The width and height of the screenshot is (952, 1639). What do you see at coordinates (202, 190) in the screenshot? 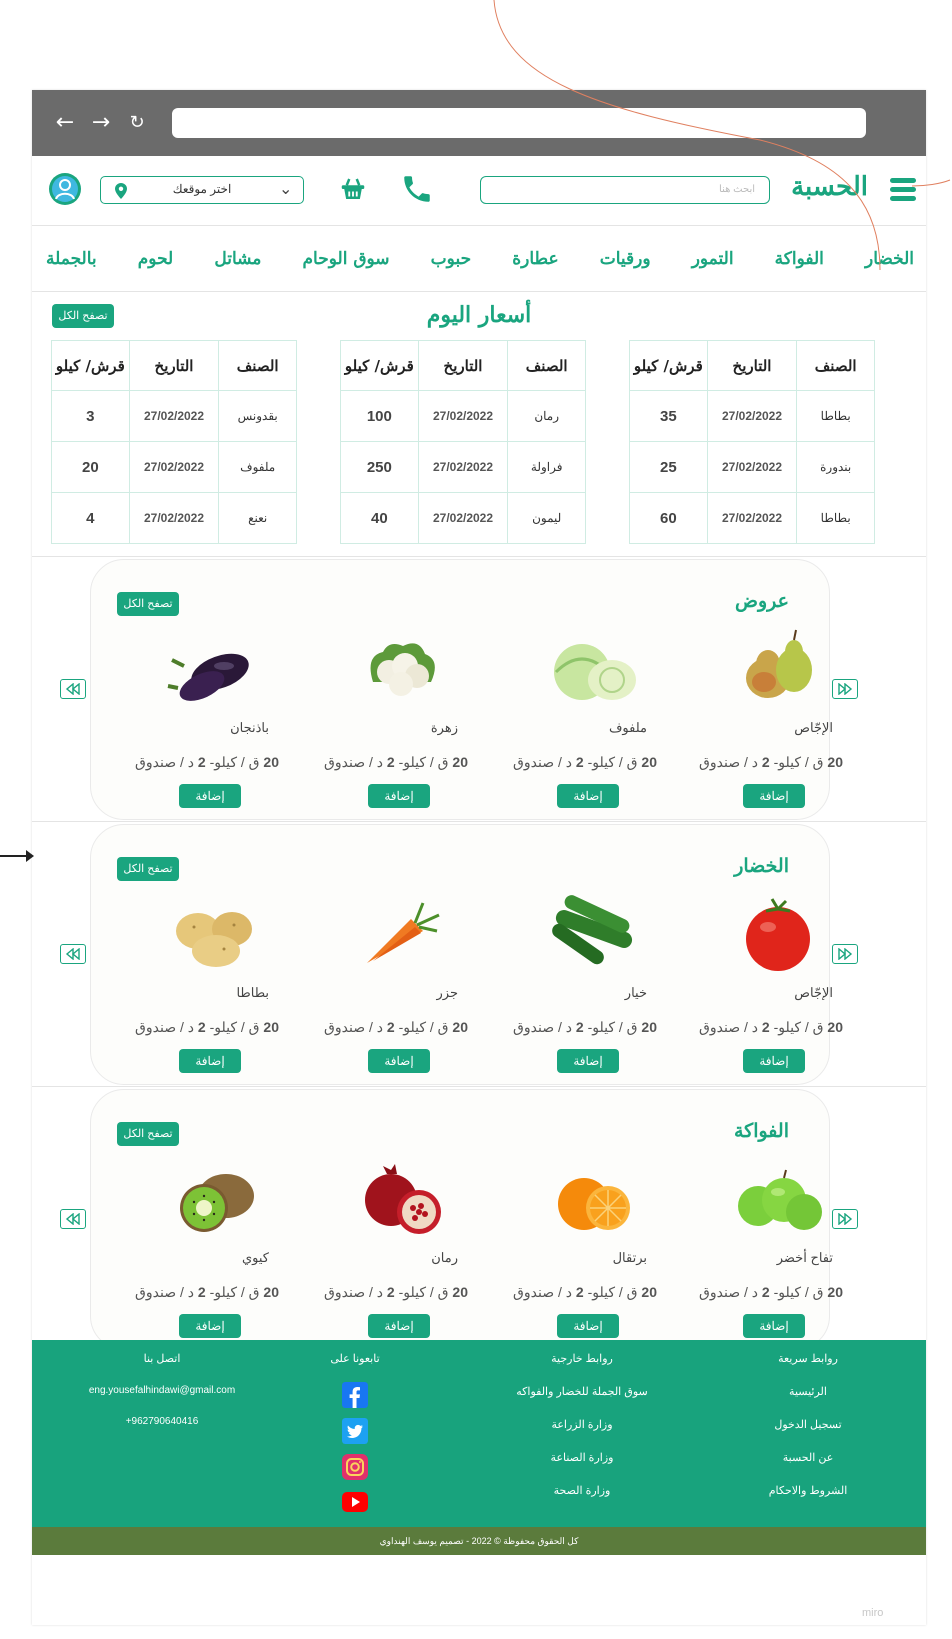
I see `location-select: ⌄ اختر موقعك` at bounding box center [202, 190].